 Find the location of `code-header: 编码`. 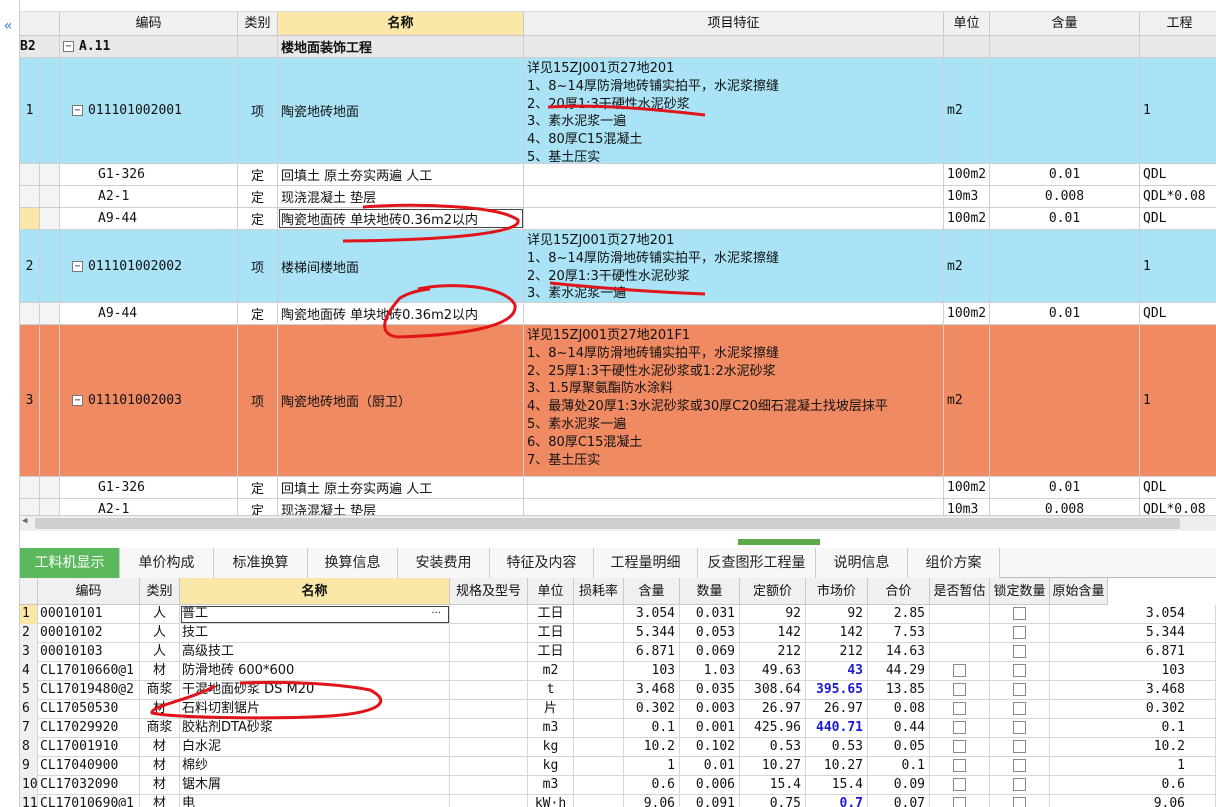

code-header: 编码 is located at coordinates (149, 24).